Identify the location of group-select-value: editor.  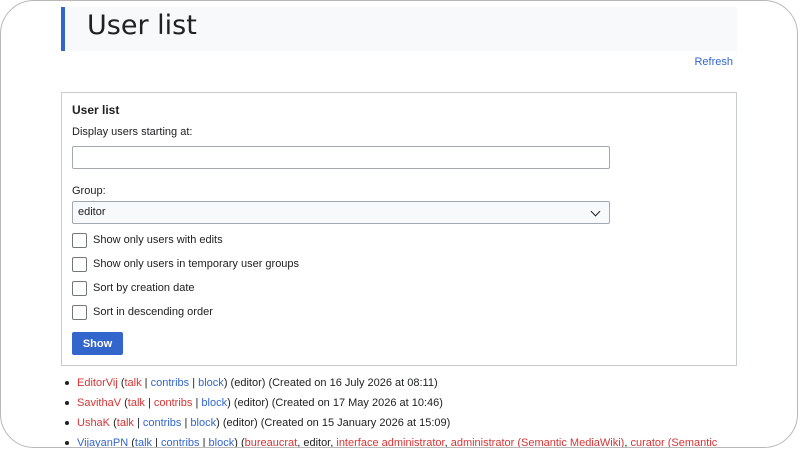
(92, 212).